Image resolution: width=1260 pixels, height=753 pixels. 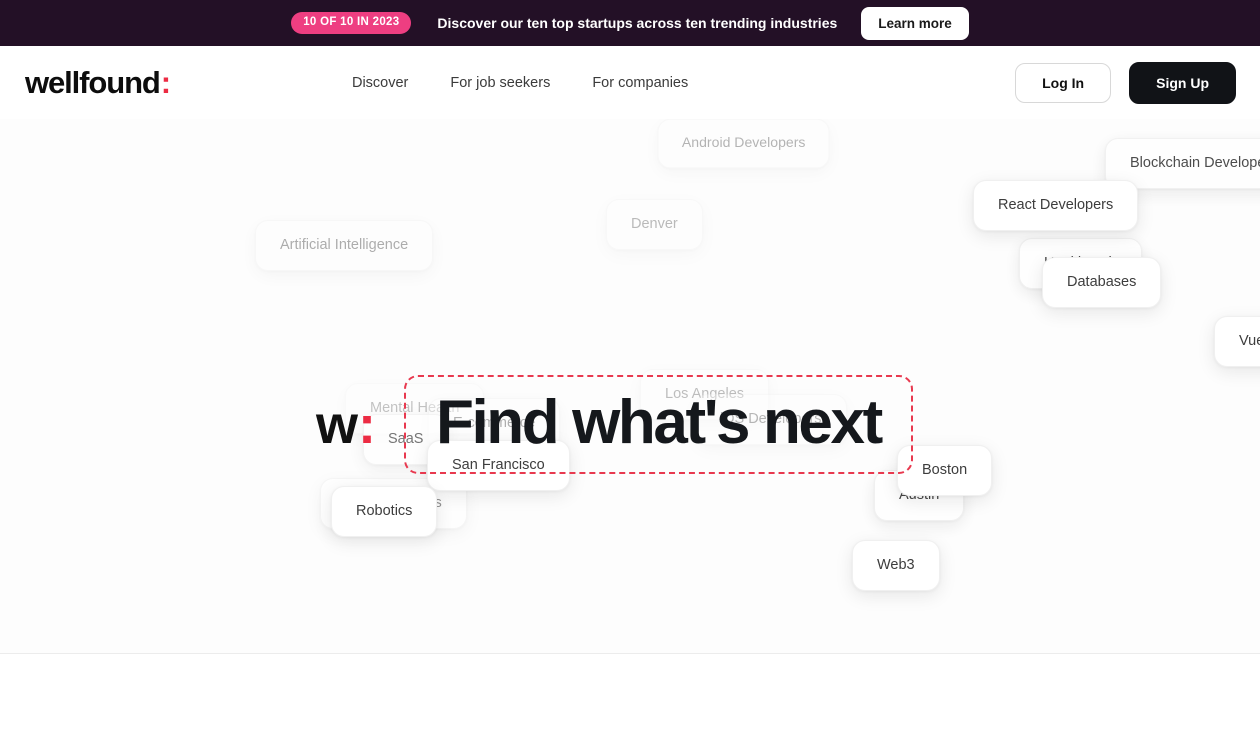 I want to click on nav-item-for-job-seekers: For job seekers, so click(x=500, y=83).